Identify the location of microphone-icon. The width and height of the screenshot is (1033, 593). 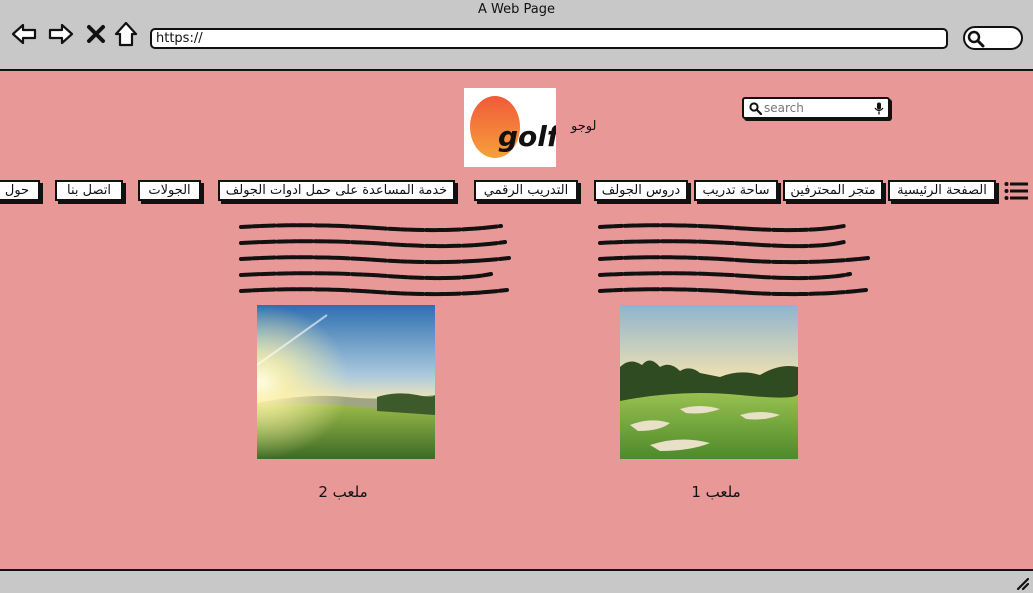
(879, 108).